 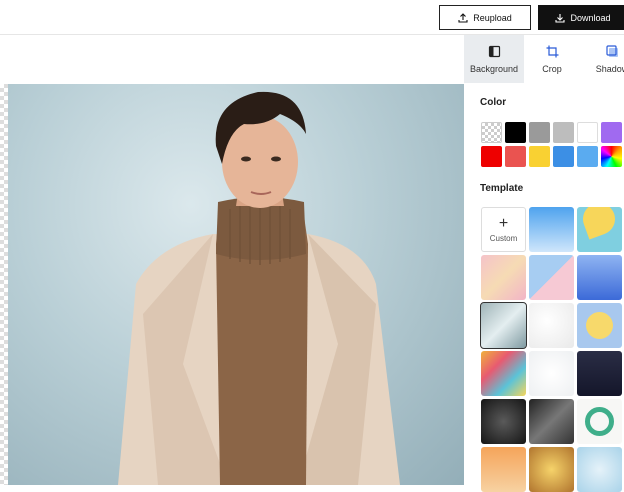 I want to click on template-blue-sun, so click(x=599, y=325).